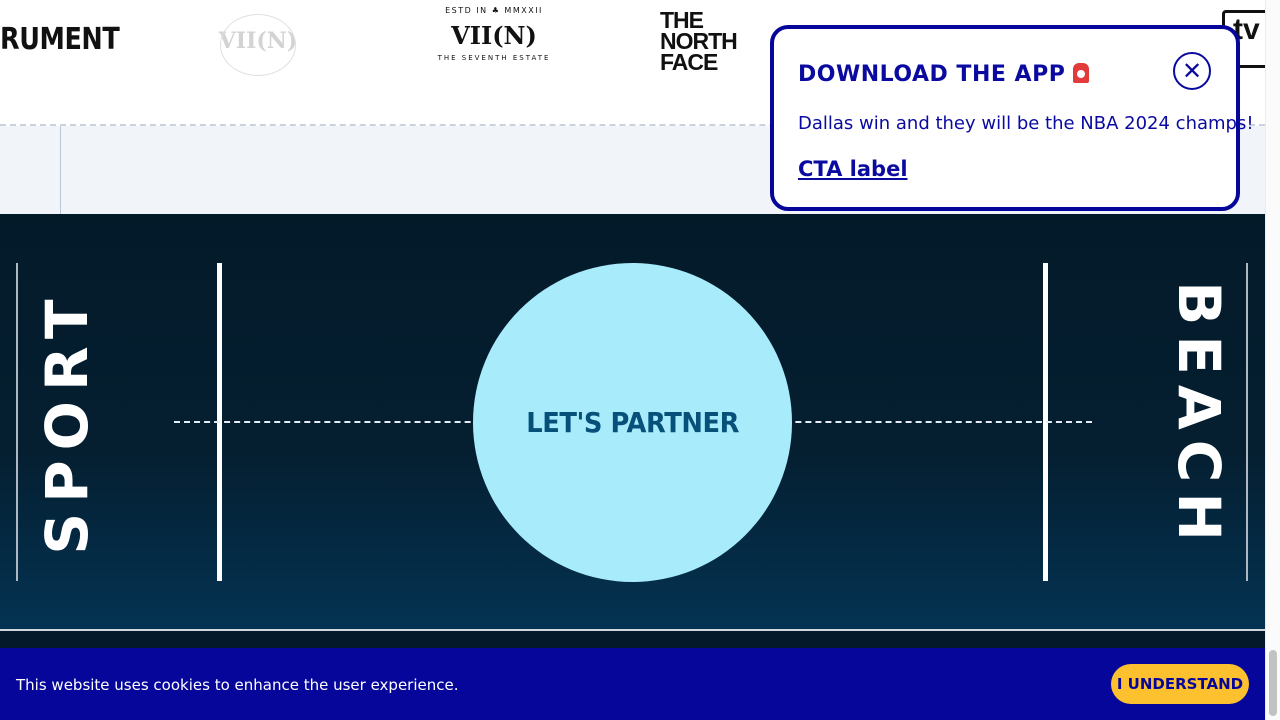 The image size is (1280, 720). Describe the element at coordinates (17, 422) in the screenshot. I see `court-outer-line-left` at that location.